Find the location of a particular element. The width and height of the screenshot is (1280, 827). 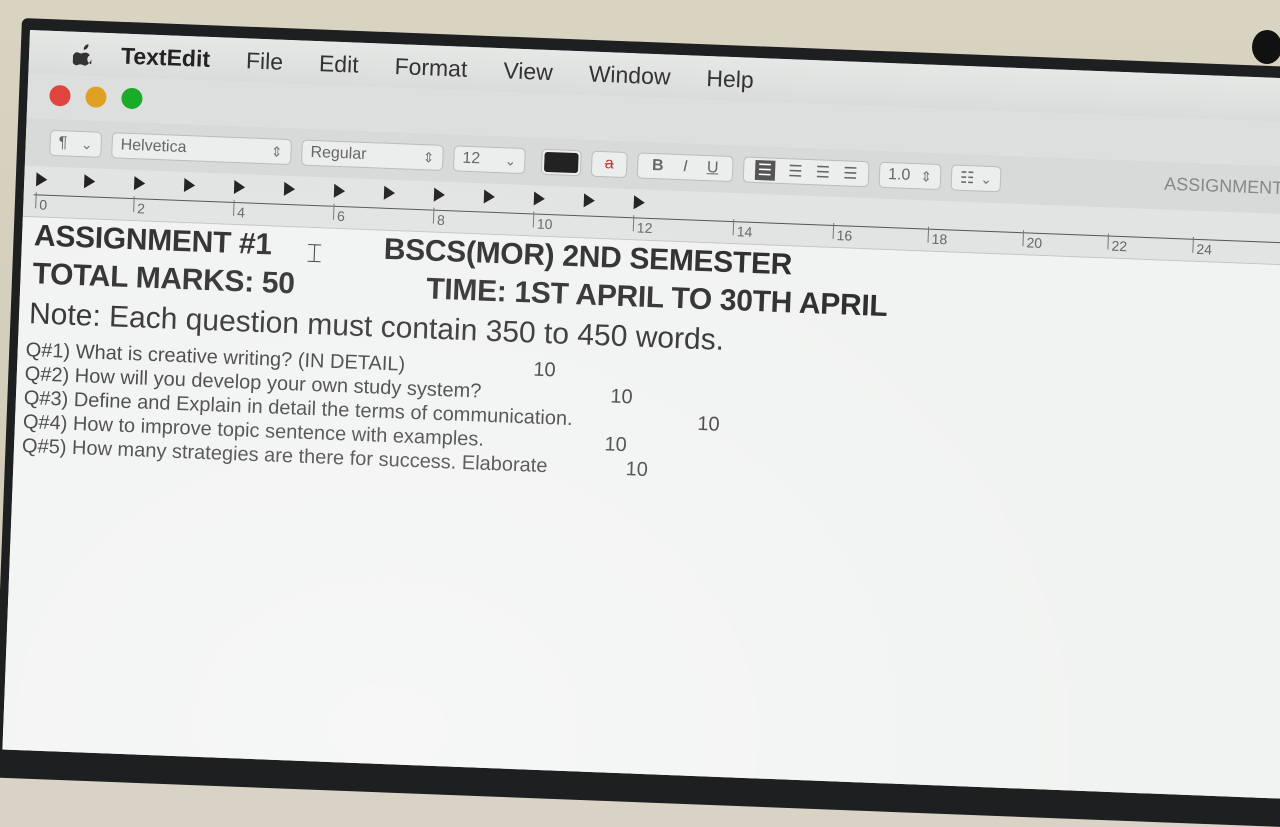

ruler-label: 4 is located at coordinates (241, 212).